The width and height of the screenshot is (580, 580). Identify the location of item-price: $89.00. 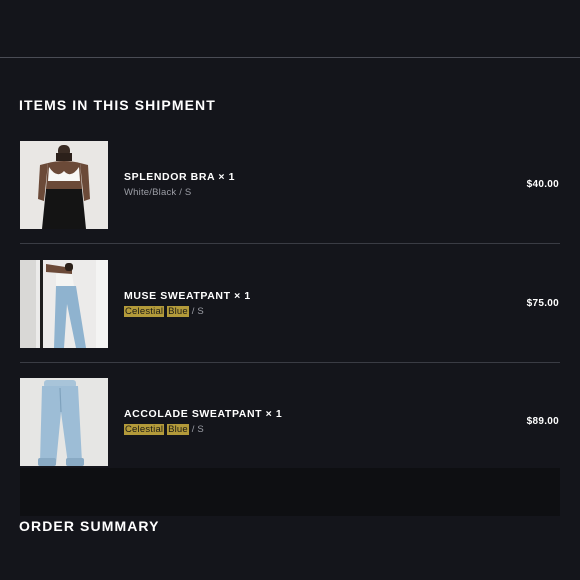
(542, 421).